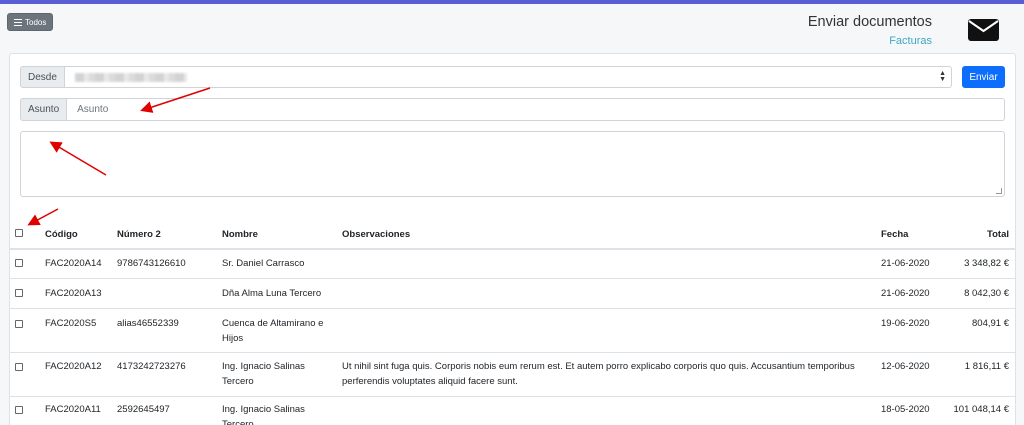  Describe the element at coordinates (983, 30) in the screenshot. I see `envelope-icon` at that location.